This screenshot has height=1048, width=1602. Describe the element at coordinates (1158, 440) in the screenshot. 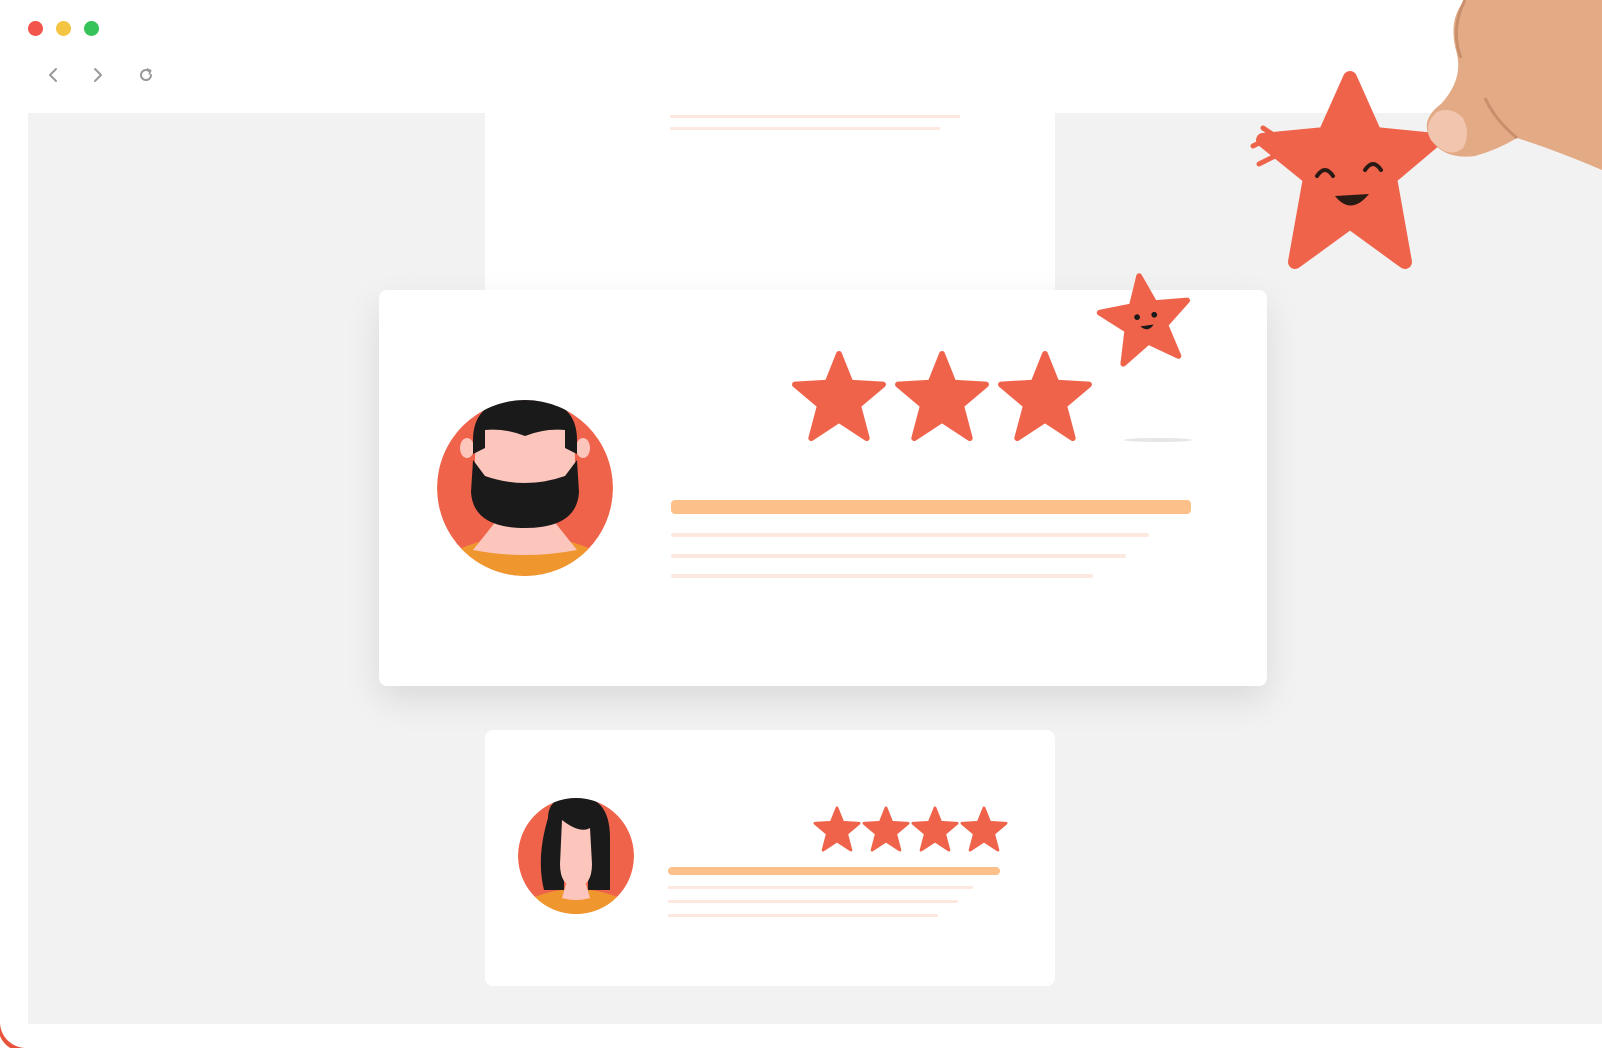

I see `star-shadow` at that location.